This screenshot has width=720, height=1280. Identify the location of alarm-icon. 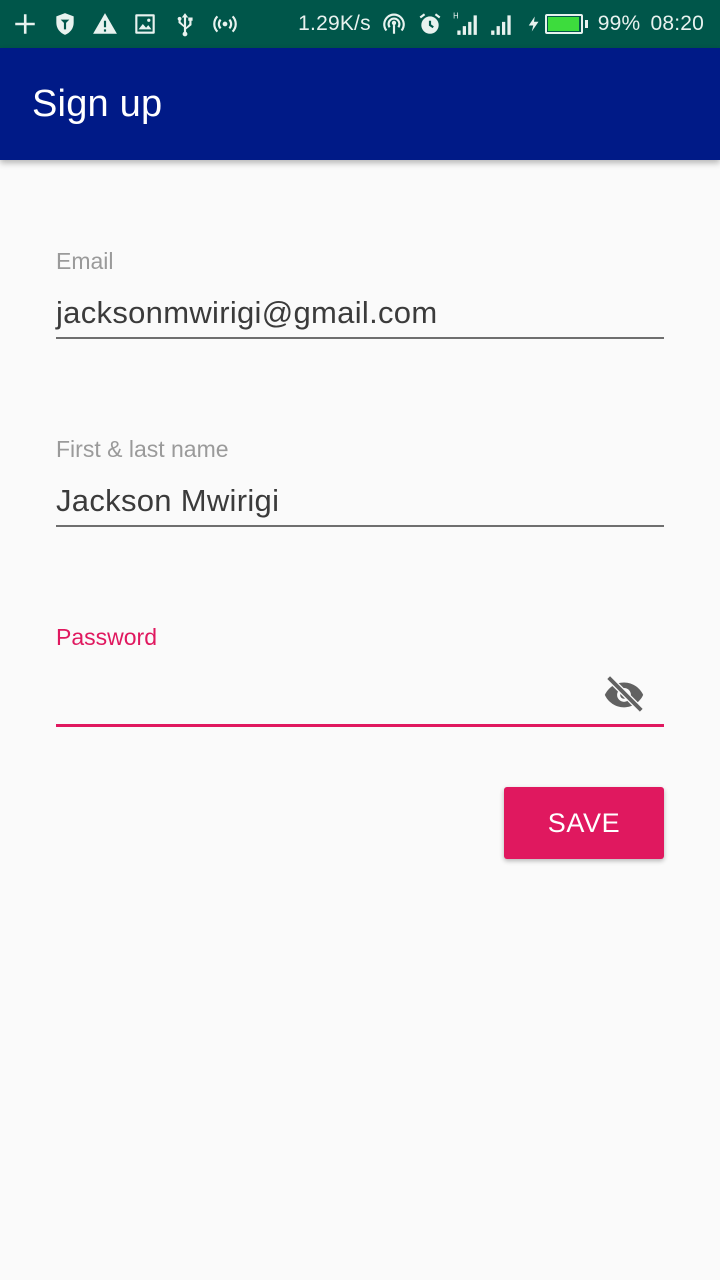
(430, 24).